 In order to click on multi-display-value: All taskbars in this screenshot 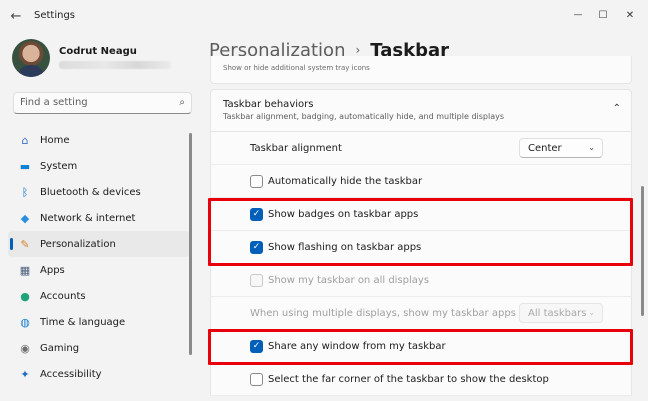, I will do `click(557, 313)`.